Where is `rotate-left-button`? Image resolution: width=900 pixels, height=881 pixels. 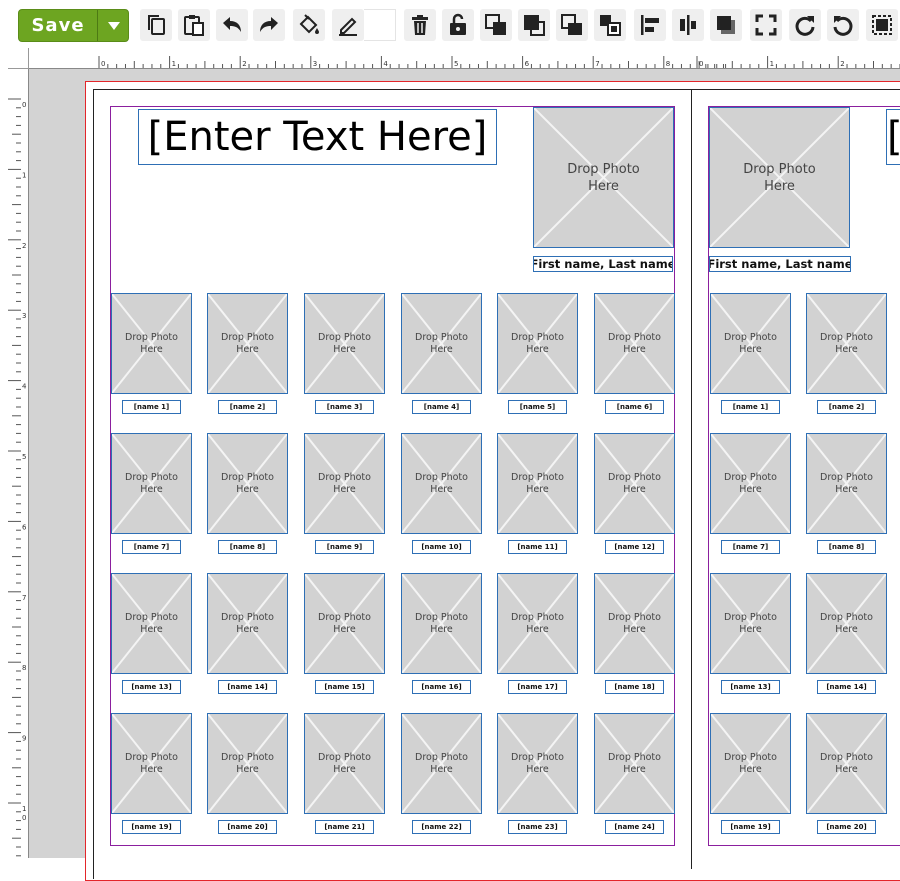
rotate-left-button is located at coordinates (843, 25).